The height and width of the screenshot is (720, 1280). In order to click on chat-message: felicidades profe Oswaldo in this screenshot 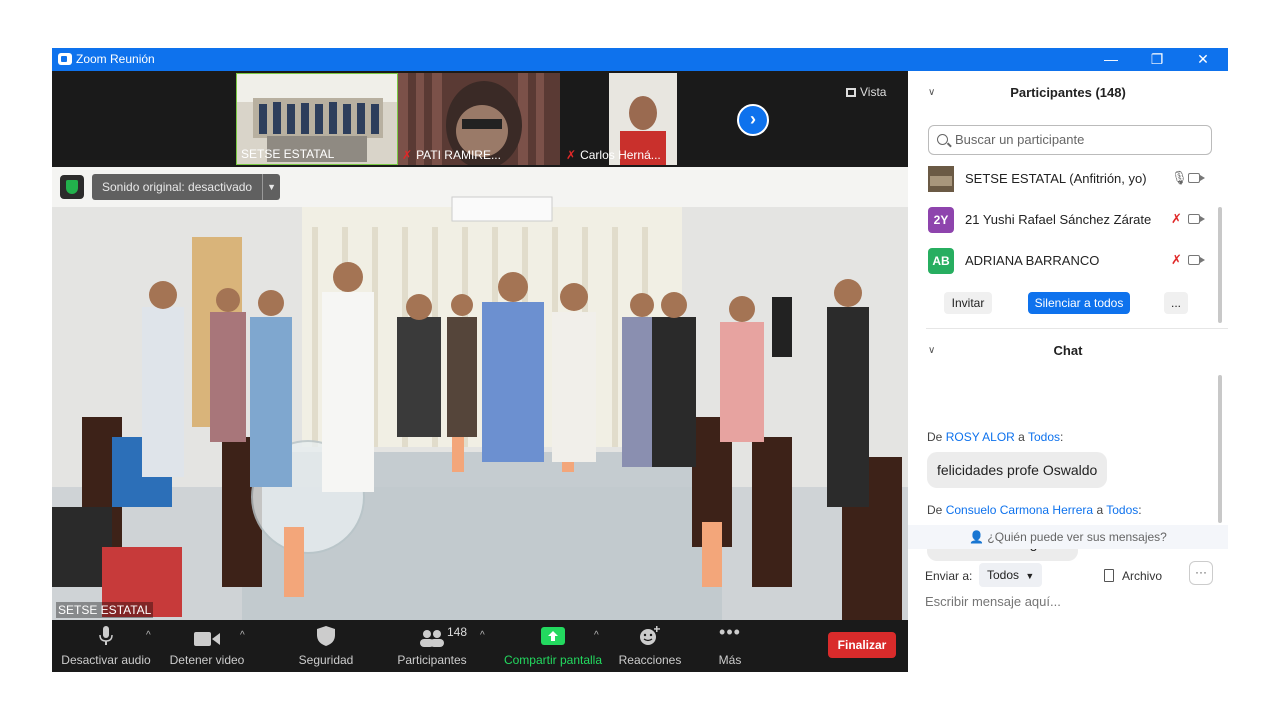, I will do `click(1017, 470)`.